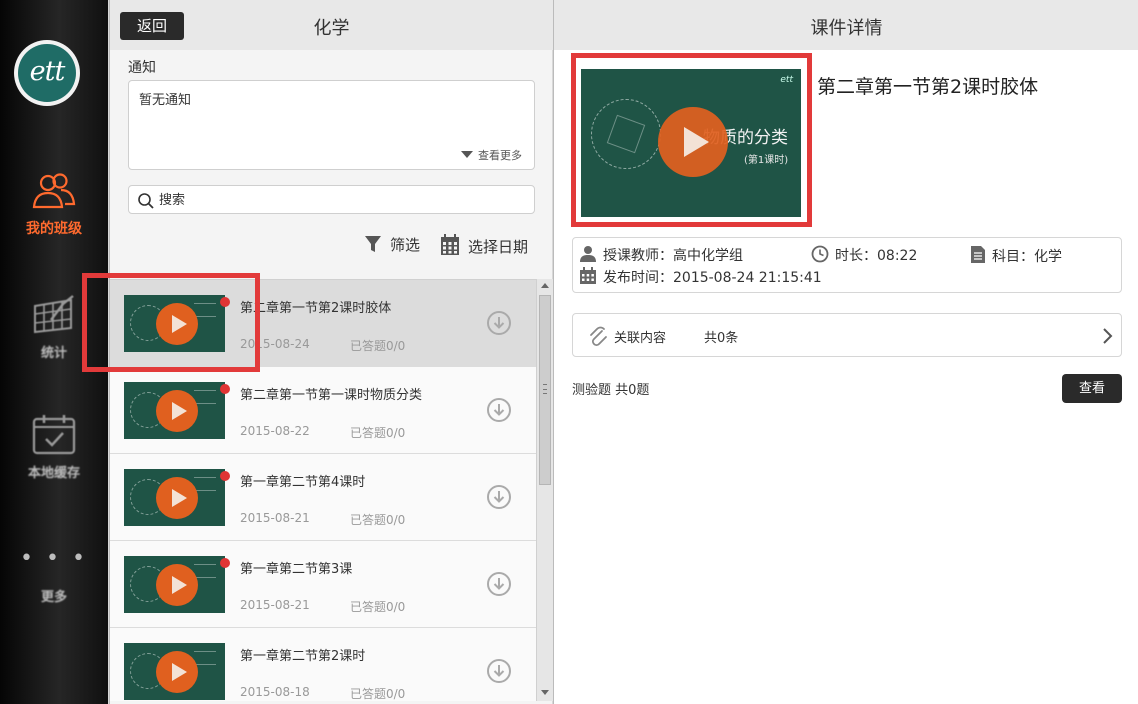  What do you see at coordinates (1027, 257) in the screenshot?
I see `subject-text: 科目：化学` at bounding box center [1027, 257].